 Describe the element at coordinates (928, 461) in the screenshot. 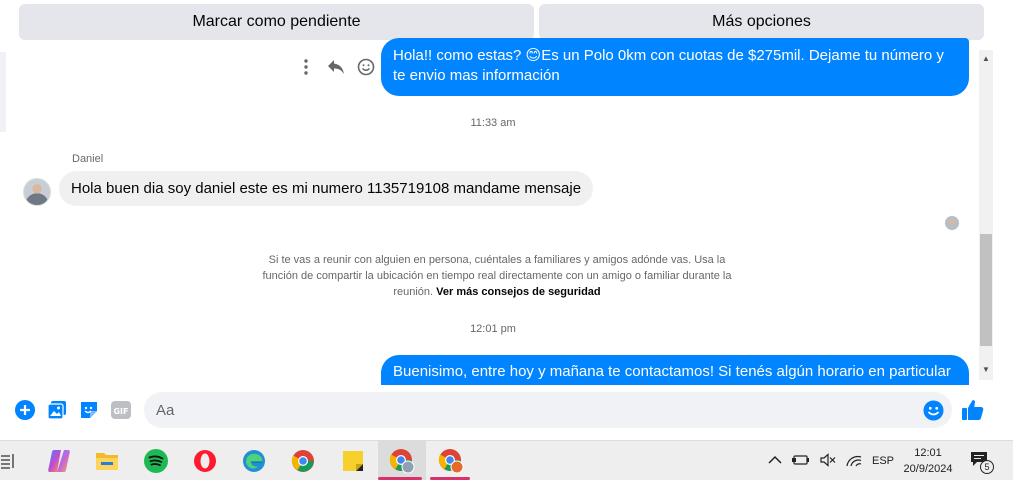

I see `taskbar-clock: 12:01 20/9/2024` at that location.